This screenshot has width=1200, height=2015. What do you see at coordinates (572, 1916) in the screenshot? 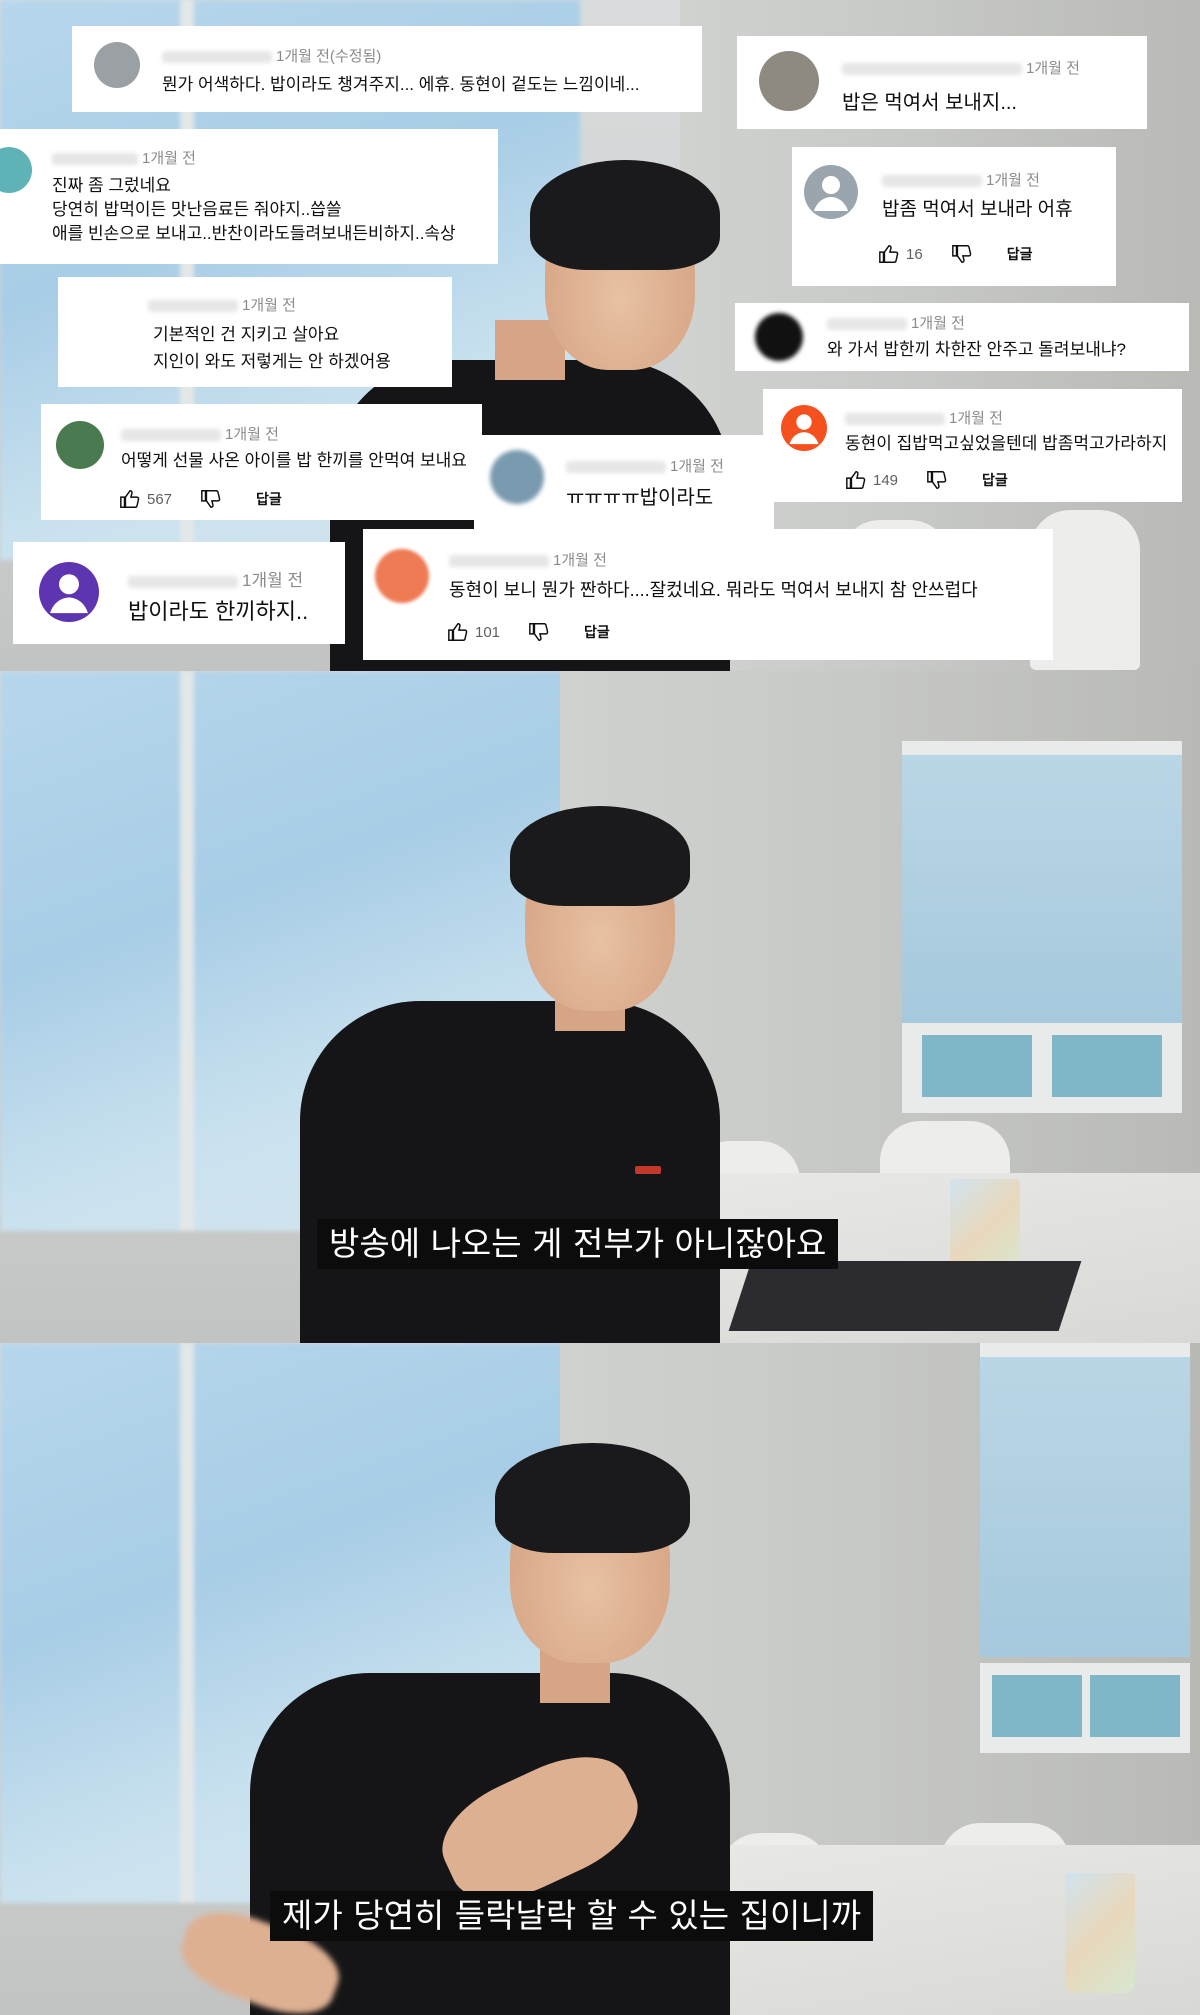
I see `subtitle-caption: 제가 당연히 들락날락 할 수 있는 집이니까` at bounding box center [572, 1916].